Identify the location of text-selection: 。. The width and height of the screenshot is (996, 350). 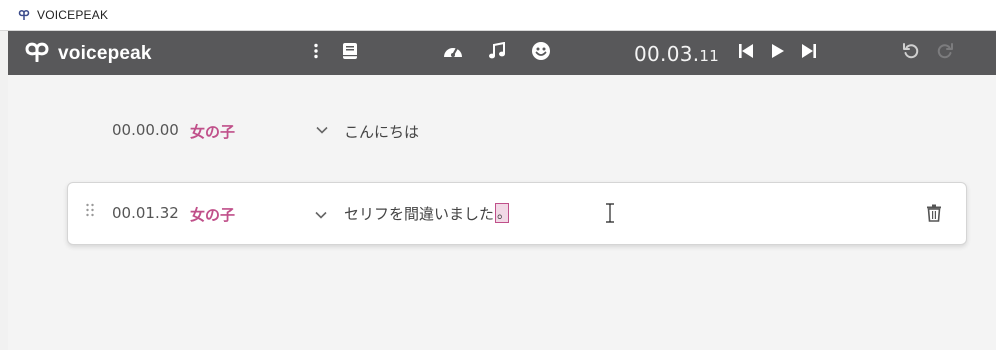
(503, 213).